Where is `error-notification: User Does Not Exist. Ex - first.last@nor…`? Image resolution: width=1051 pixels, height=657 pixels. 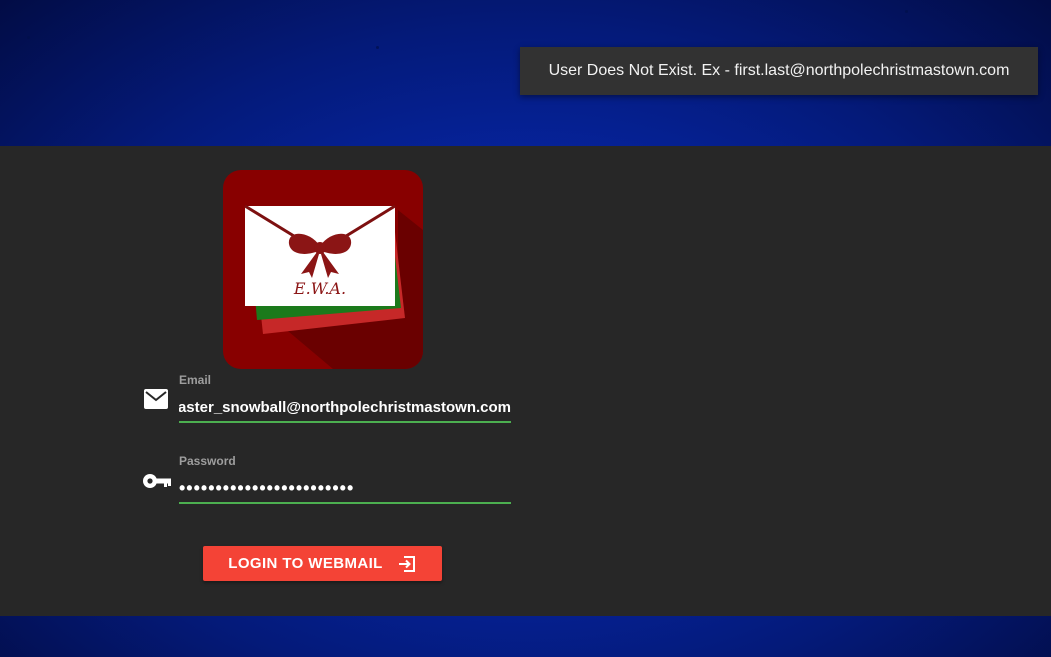 error-notification: User Does Not Exist. Ex - first.last@nor… is located at coordinates (779, 71).